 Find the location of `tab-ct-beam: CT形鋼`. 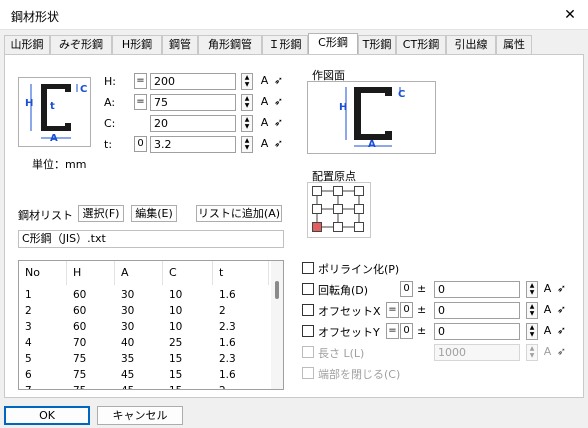

tab-ct-beam: CT形鋼 is located at coordinates (421, 44).